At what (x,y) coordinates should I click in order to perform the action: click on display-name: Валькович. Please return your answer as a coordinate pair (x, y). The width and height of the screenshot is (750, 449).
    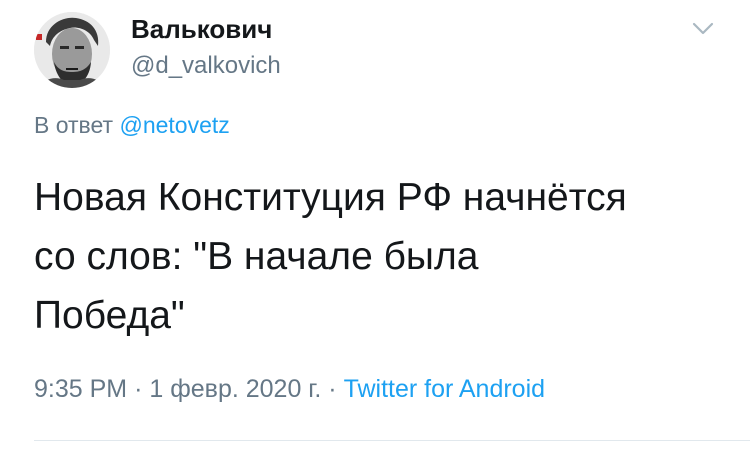
    Looking at the image, I should click on (201, 29).